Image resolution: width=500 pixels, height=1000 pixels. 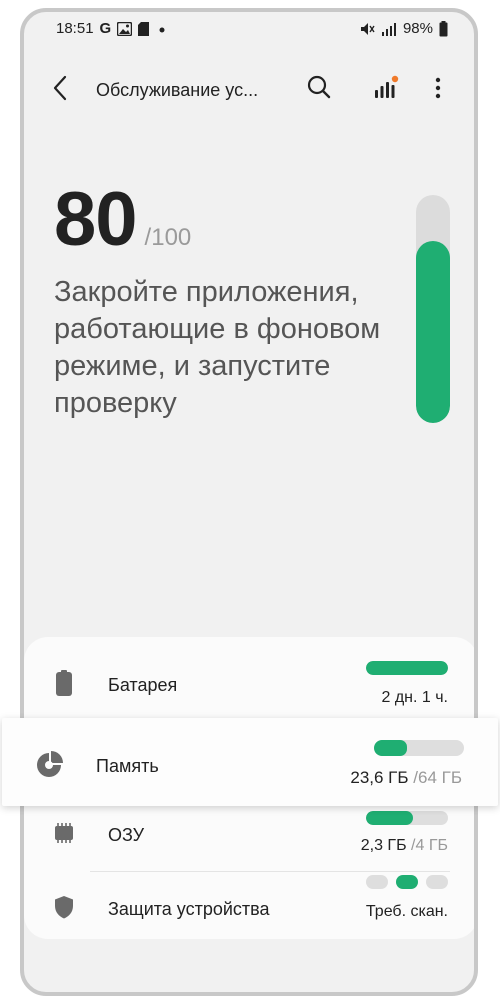 What do you see at coordinates (96, 219) in the screenshot?
I see `score-value: 80` at bounding box center [96, 219].